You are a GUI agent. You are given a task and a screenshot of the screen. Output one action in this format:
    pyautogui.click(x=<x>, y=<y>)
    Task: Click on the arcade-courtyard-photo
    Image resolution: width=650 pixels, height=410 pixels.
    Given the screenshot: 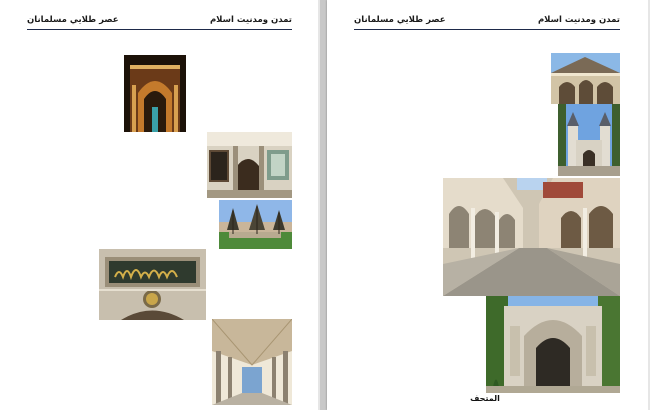 What is the action you would take?
    pyautogui.click(x=531, y=237)
    